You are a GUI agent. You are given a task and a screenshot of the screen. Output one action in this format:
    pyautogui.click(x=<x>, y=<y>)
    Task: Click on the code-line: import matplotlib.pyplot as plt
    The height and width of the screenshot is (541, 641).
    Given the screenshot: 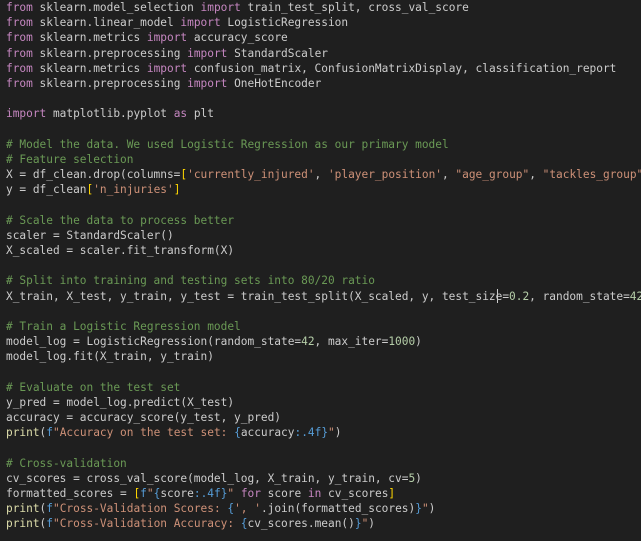 What is the action you would take?
    pyautogui.click(x=323, y=113)
    